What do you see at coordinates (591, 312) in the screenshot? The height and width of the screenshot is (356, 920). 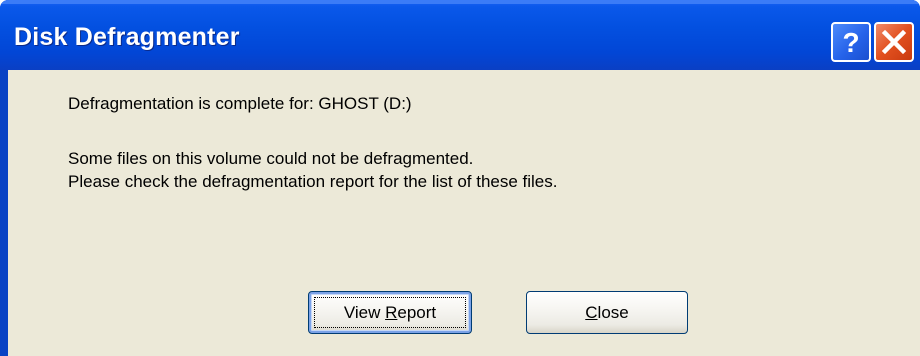 I see `close-accelerator: C` at bounding box center [591, 312].